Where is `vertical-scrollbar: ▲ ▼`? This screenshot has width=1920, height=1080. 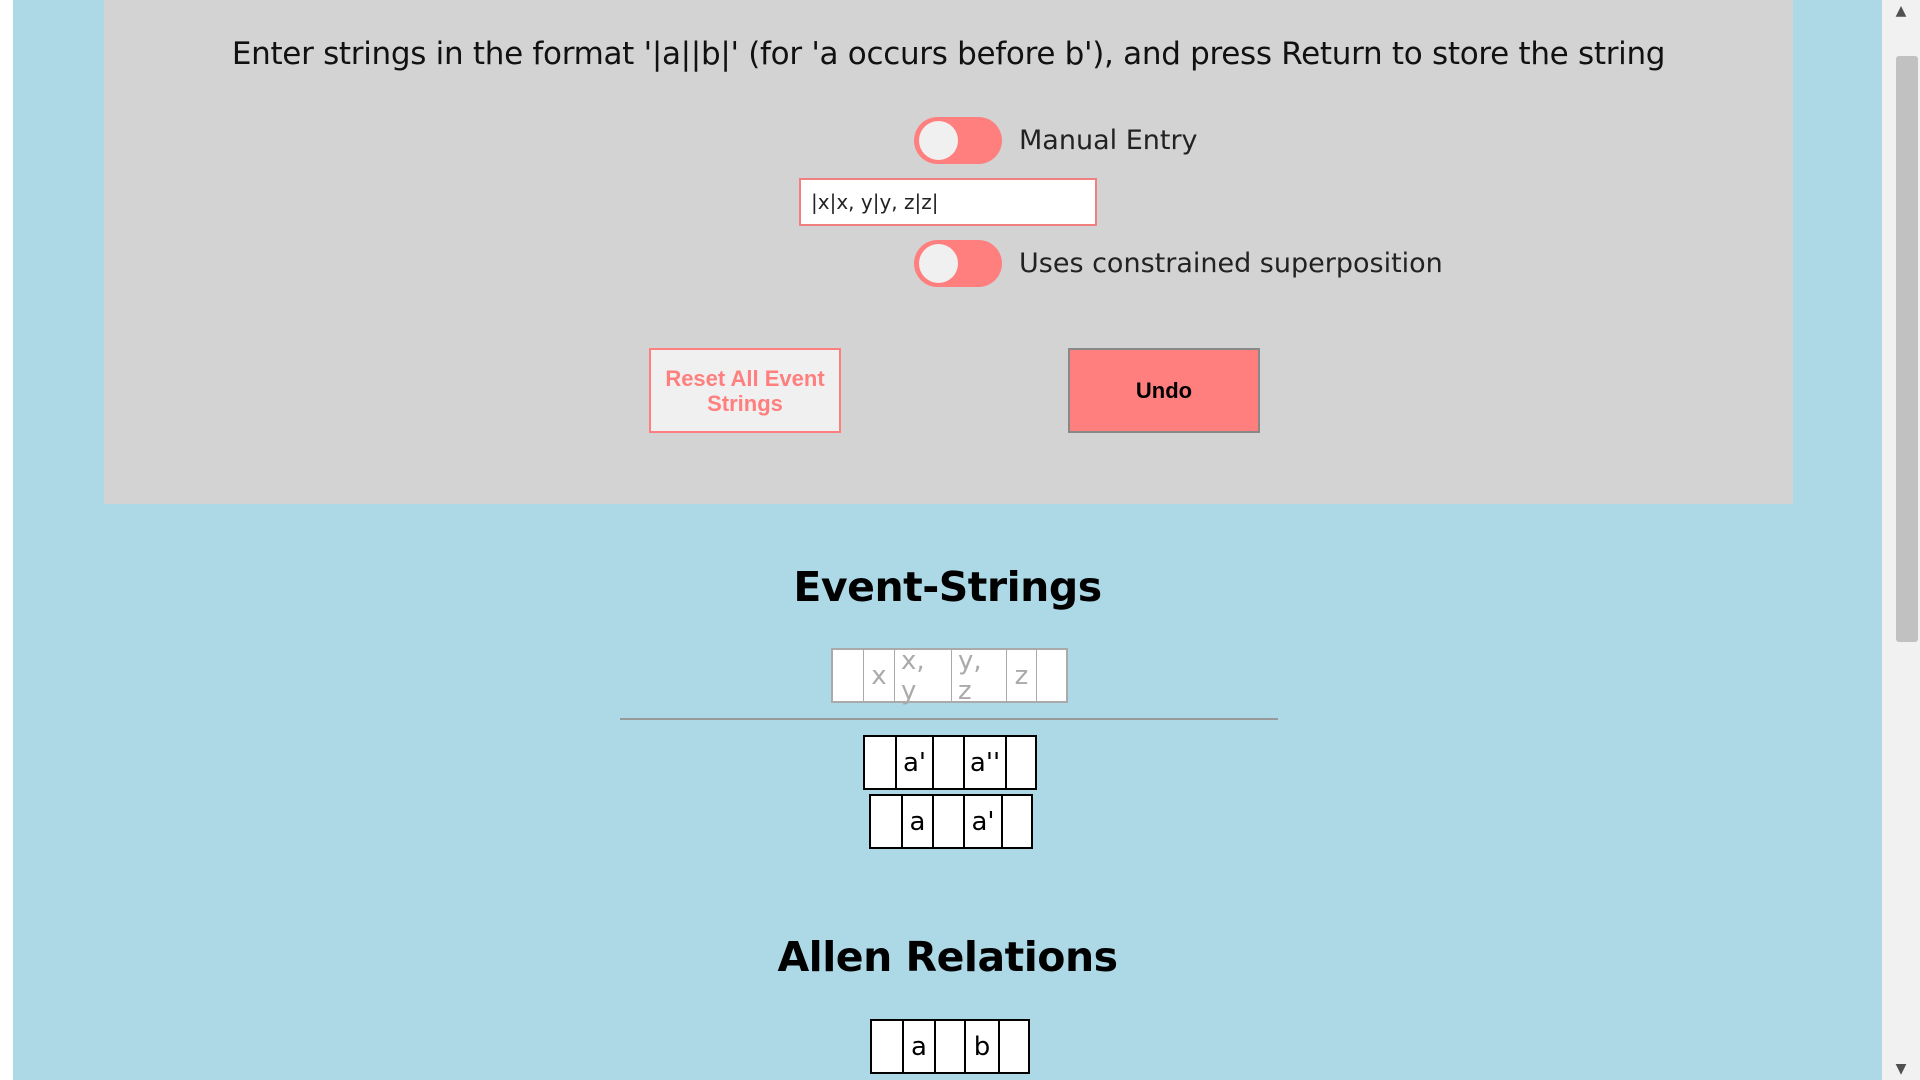 vertical-scrollbar: ▲ ▼ is located at coordinates (1901, 540).